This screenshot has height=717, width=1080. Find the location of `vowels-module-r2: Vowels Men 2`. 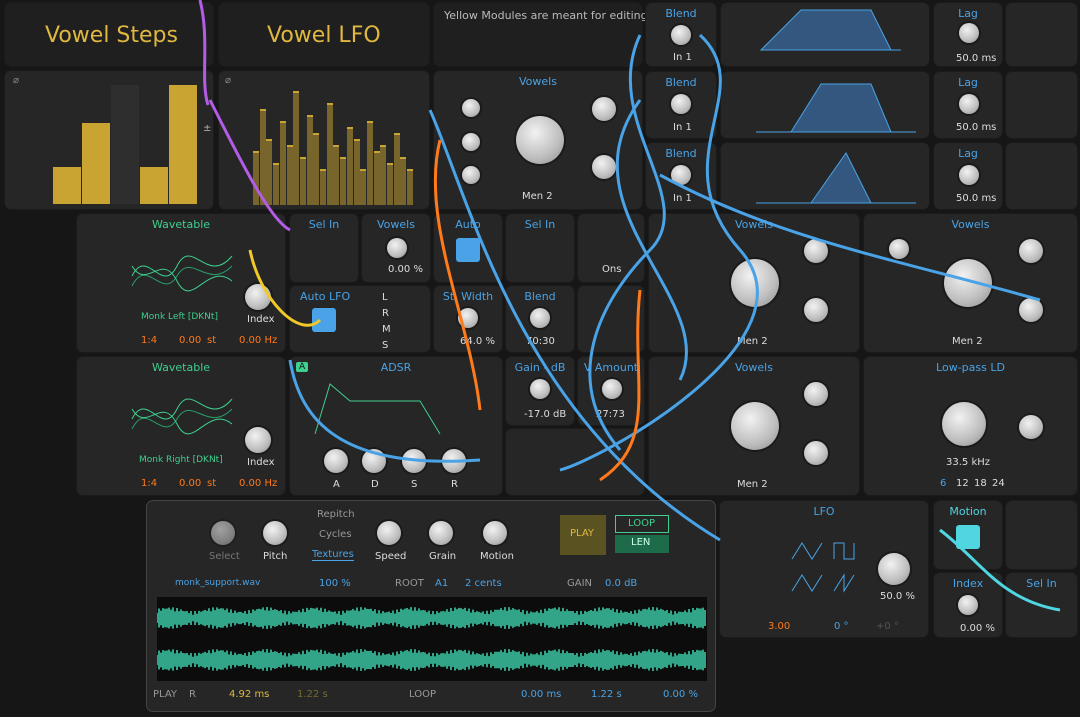

vowels-module-r2: Vowels Men 2 is located at coordinates (970, 283).